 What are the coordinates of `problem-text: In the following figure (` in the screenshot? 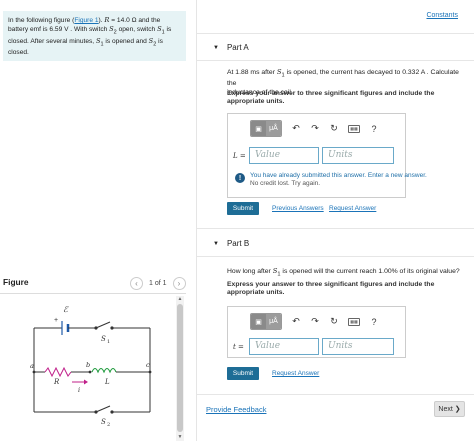 It's located at (41, 20).